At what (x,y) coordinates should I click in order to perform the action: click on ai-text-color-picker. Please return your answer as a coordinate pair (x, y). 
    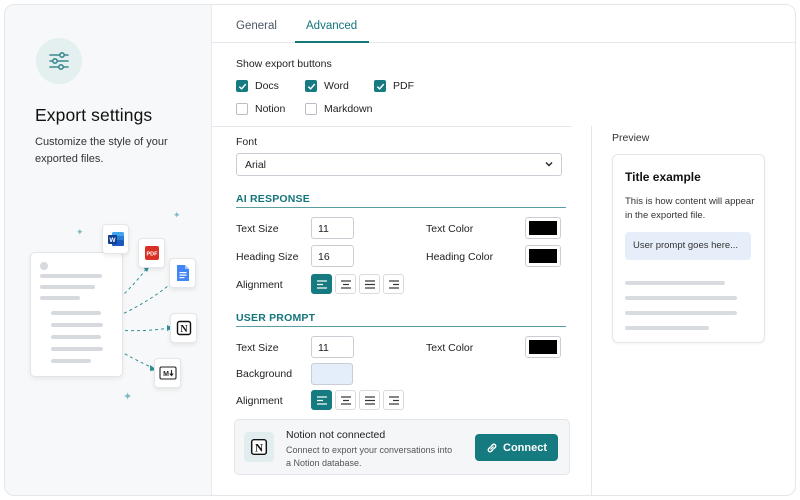
    Looking at the image, I should click on (543, 228).